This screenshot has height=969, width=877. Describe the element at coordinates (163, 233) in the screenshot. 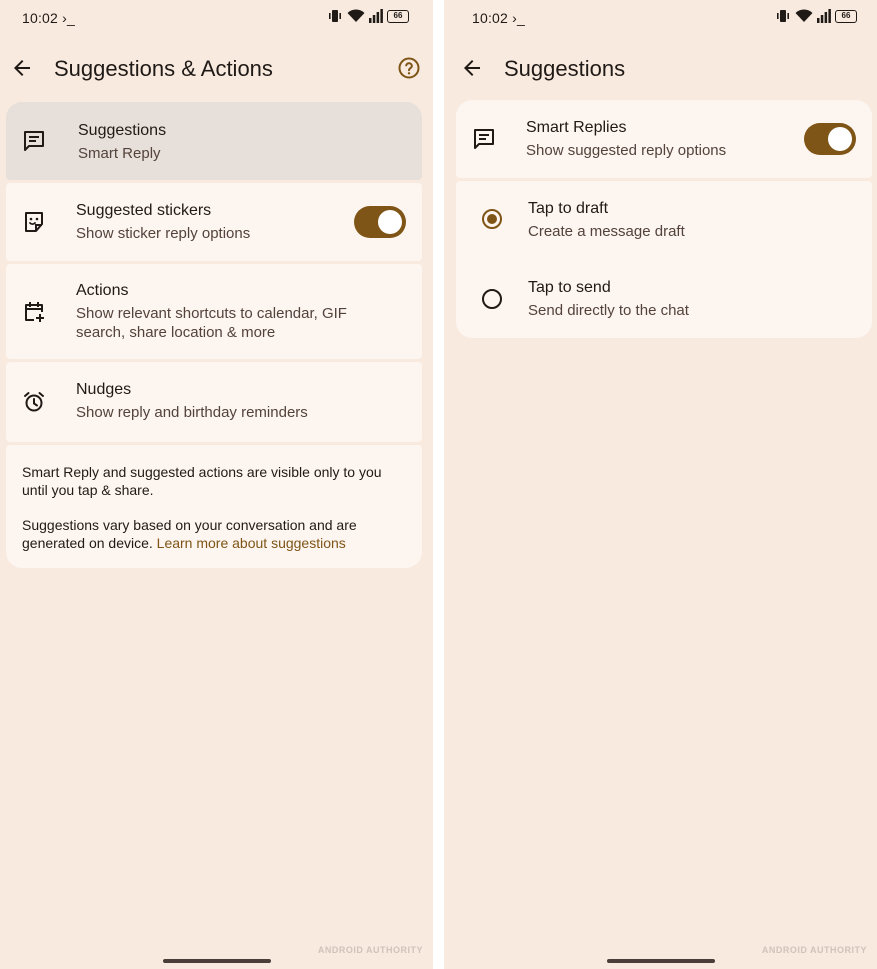

I see `suggested-stickers-subtitle: Show sticker reply options` at that location.